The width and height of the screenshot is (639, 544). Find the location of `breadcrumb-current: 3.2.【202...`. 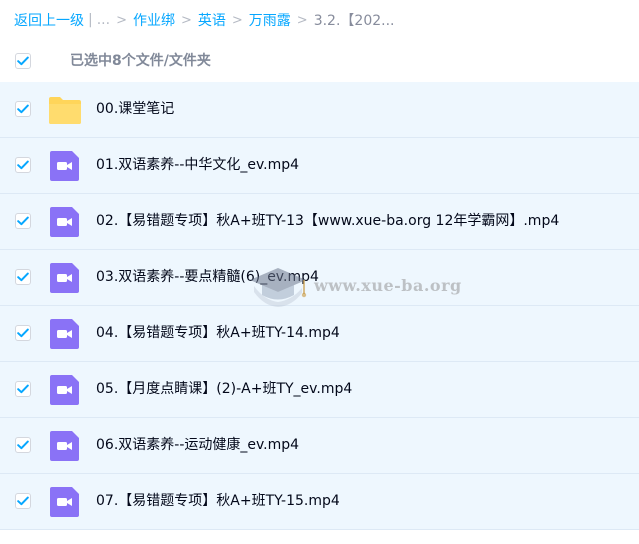

breadcrumb-current: 3.2.【202... is located at coordinates (354, 21).